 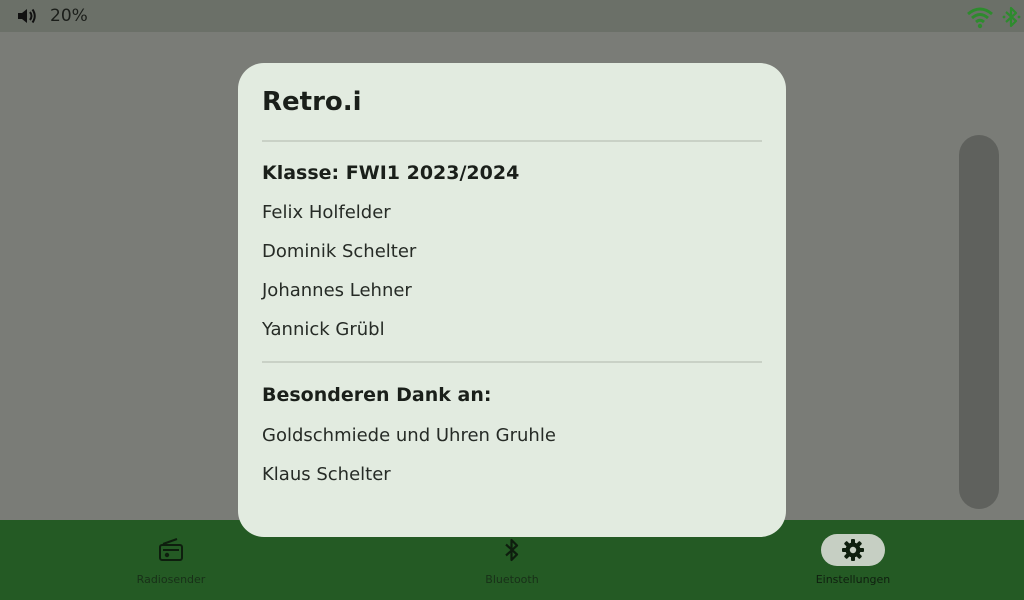 What do you see at coordinates (326, 474) in the screenshot?
I see `thanks-name: Klaus Schelter` at bounding box center [326, 474].